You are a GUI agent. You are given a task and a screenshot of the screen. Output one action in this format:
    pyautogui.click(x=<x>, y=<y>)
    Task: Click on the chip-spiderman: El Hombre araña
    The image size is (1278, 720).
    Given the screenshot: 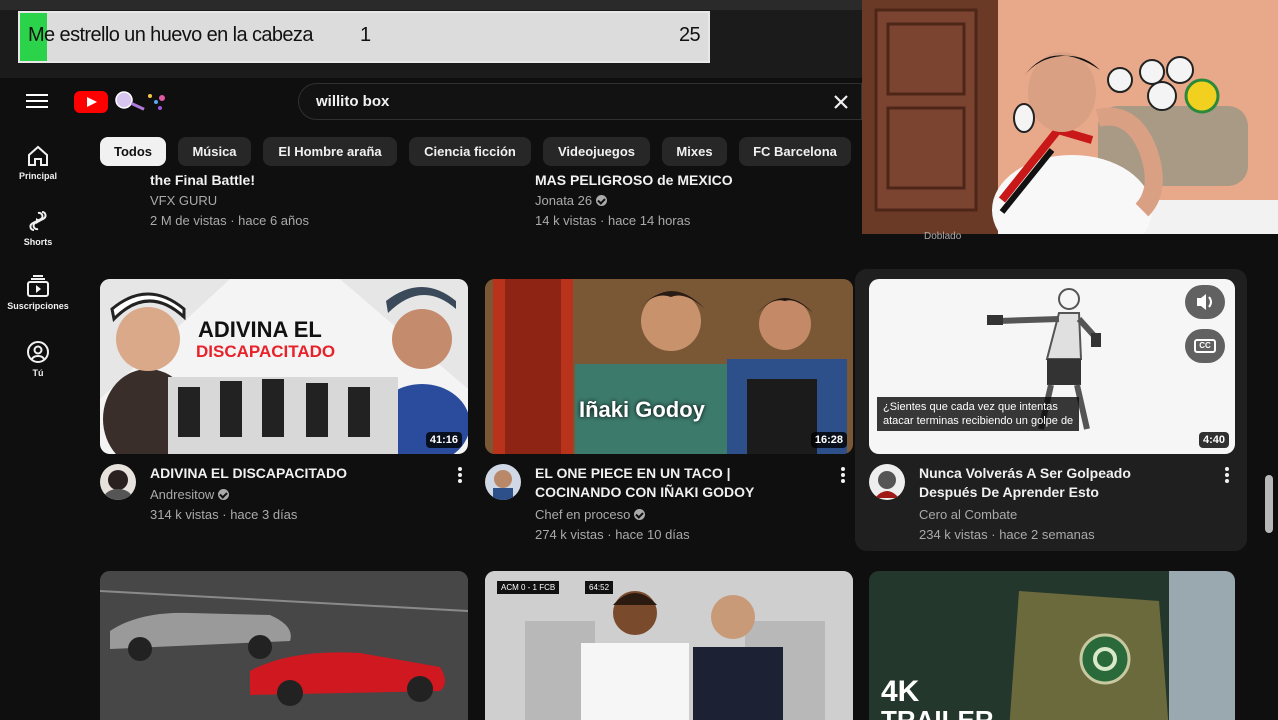 What is the action you would take?
    pyautogui.click(x=330, y=151)
    